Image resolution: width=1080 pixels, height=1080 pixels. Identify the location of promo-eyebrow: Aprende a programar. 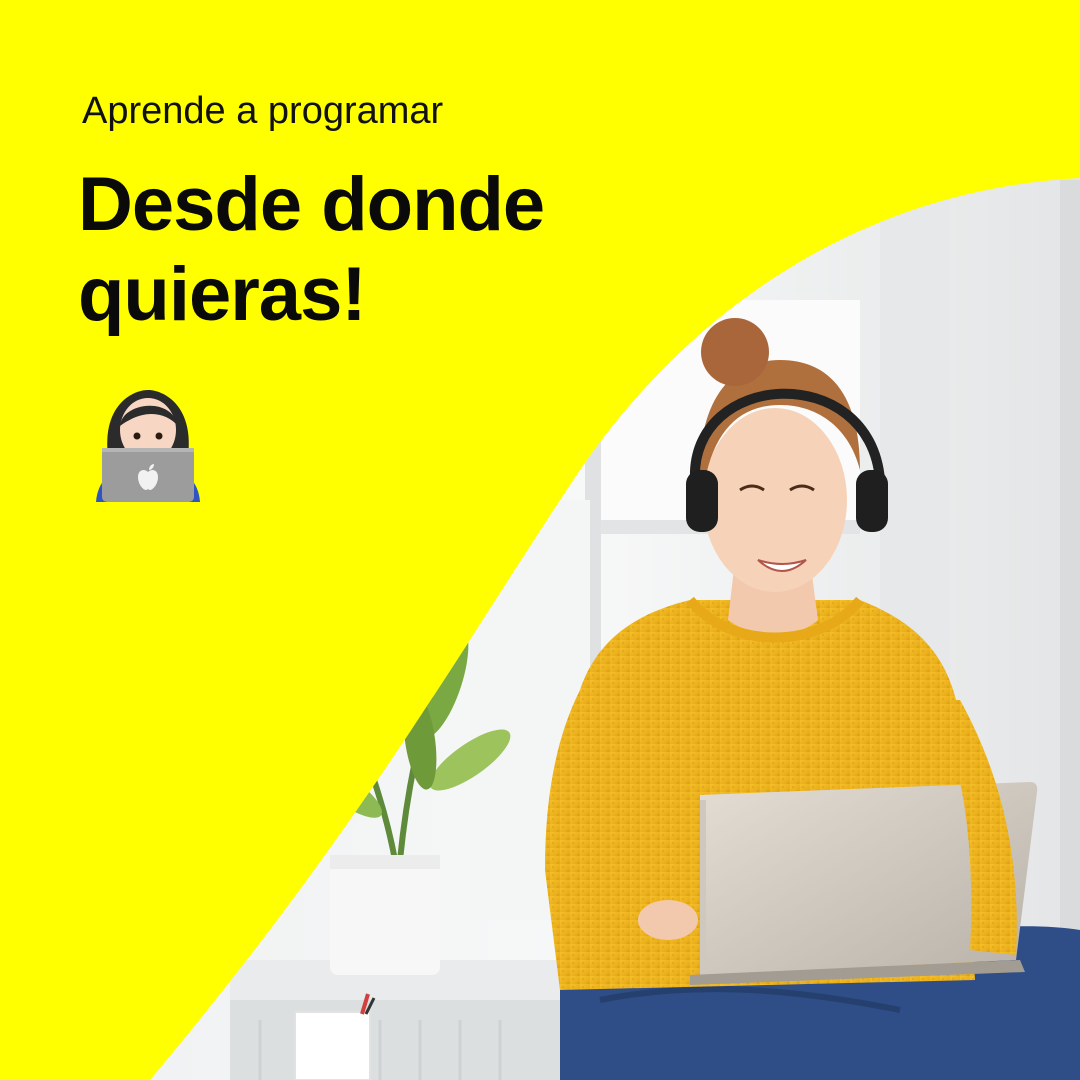
(263, 111).